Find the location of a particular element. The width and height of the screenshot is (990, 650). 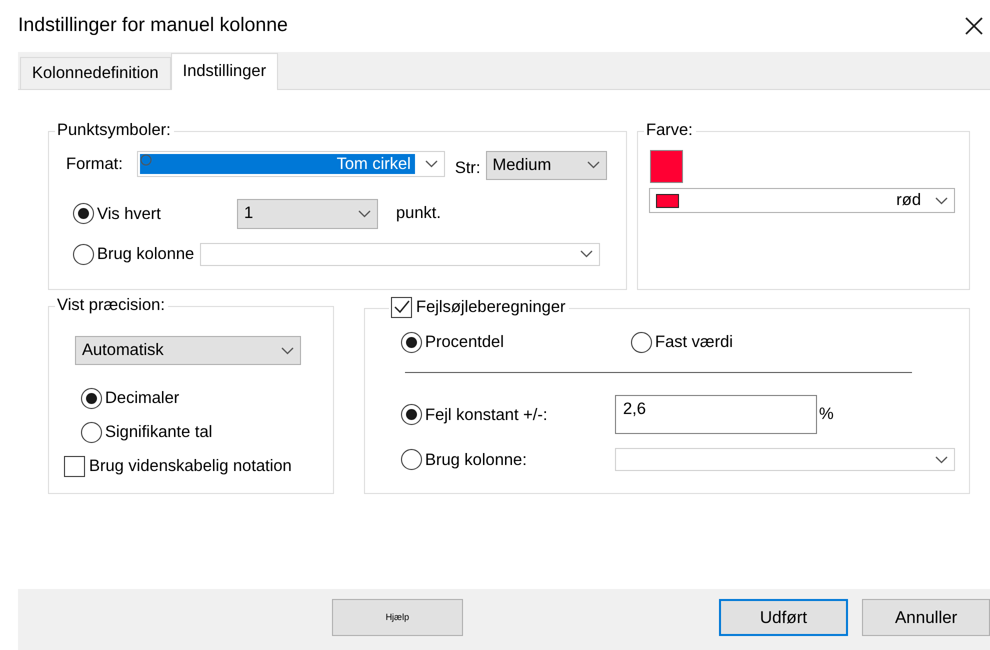

field-label: Str: is located at coordinates (467, 168).